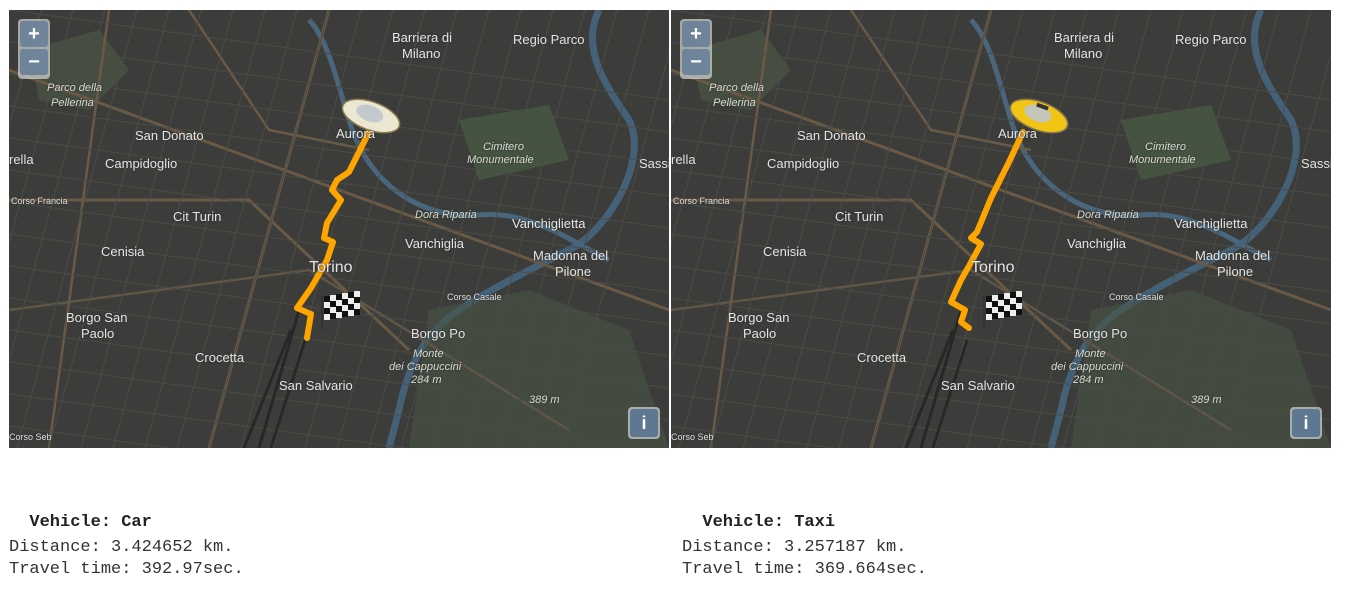  Describe the element at coordinates (172, 547) in the screenshot. I see `distance-value: 3.424652 km.` at that location.